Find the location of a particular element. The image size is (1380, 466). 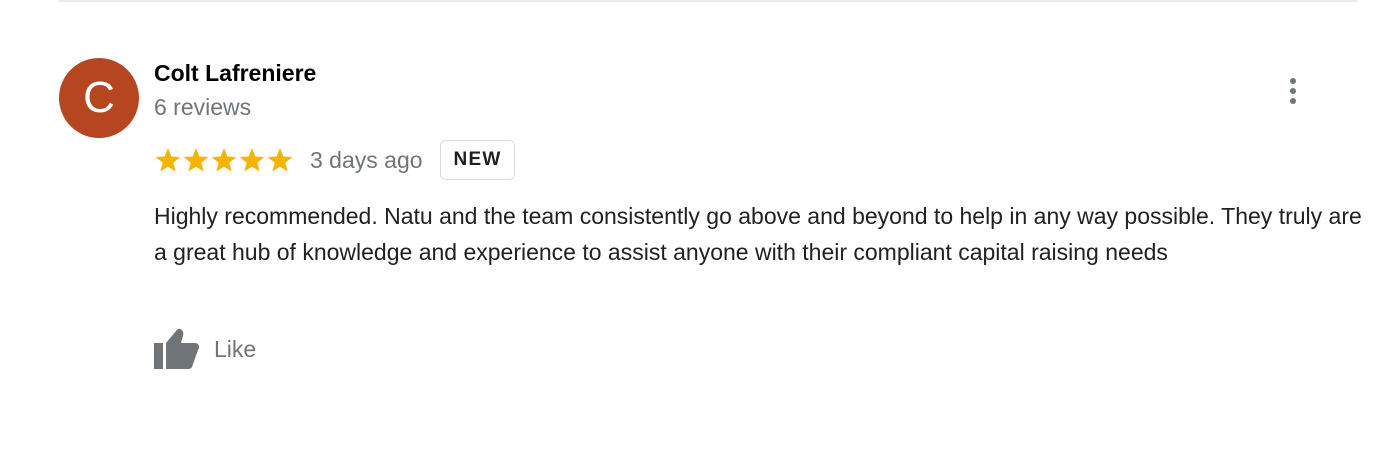

review-date: 3 days ago is located at coordinates (366, 159).